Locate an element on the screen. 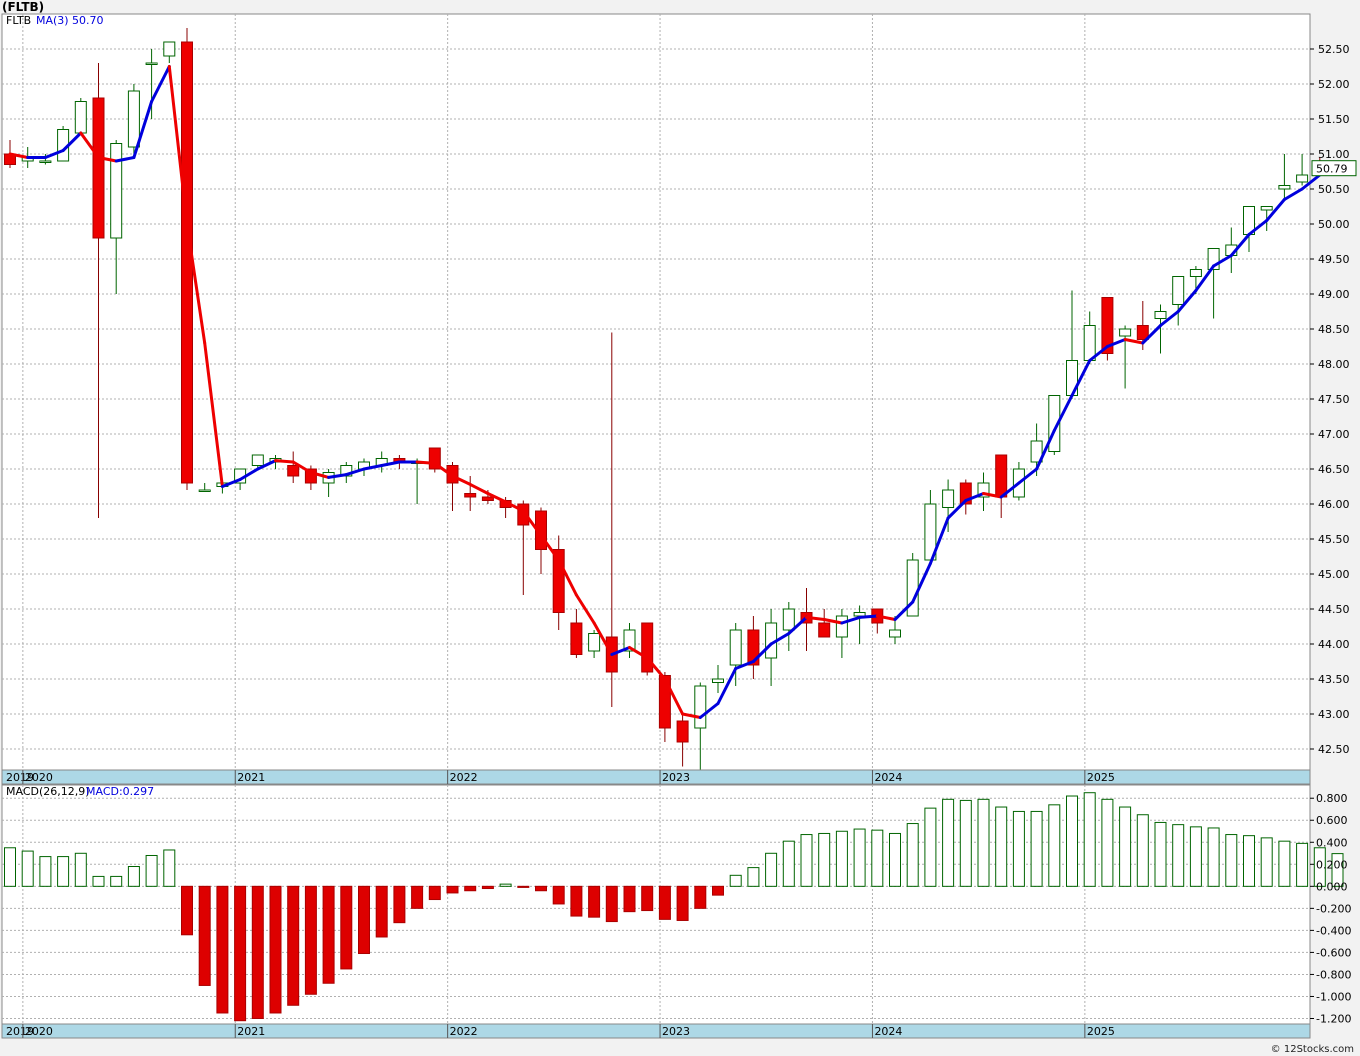 The image size is (1360, 1056). price-y-tick-label: 46.50 is located at coordinates (1334, 469).